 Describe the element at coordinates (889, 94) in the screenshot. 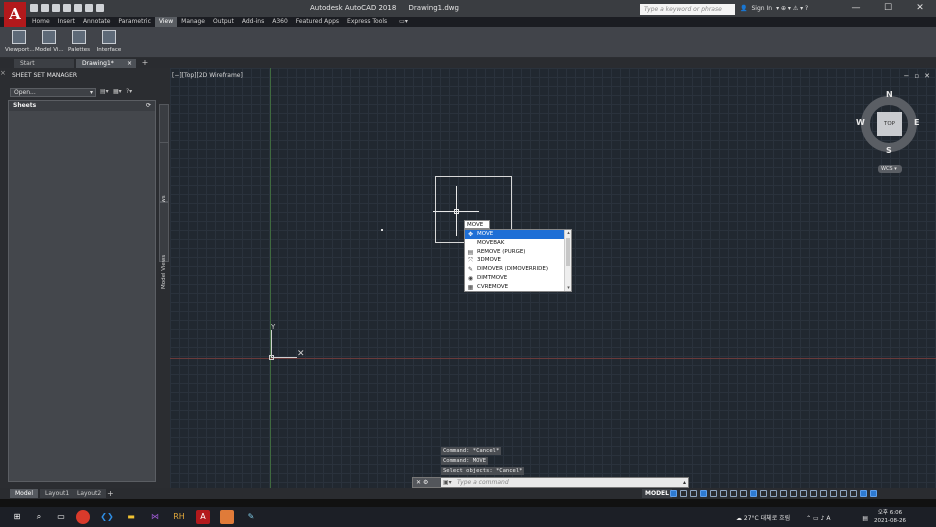

I see `compass-north: N` at that location.